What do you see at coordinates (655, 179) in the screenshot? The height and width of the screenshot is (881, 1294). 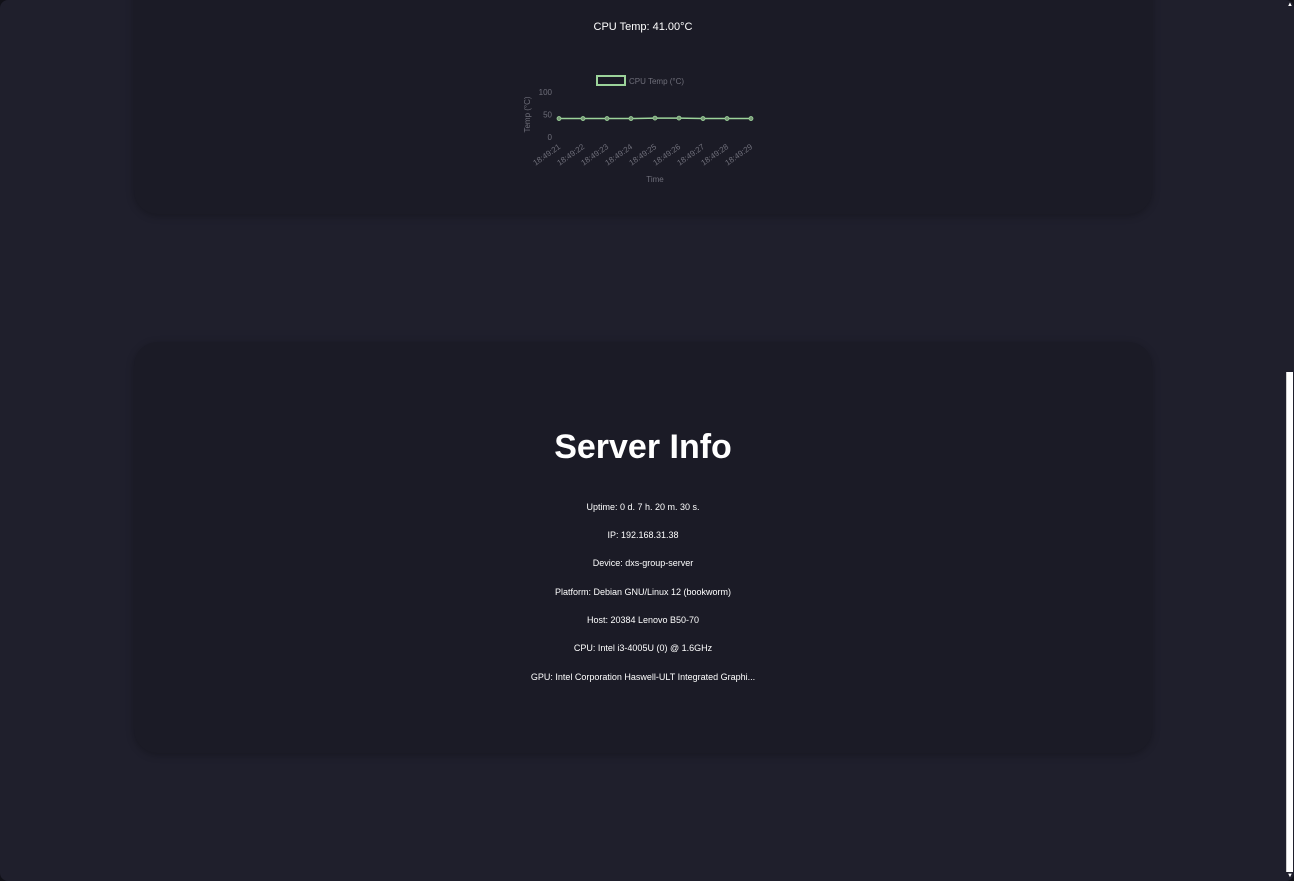 I see `x-axis-title: Time` at bounding box center [655, 179].